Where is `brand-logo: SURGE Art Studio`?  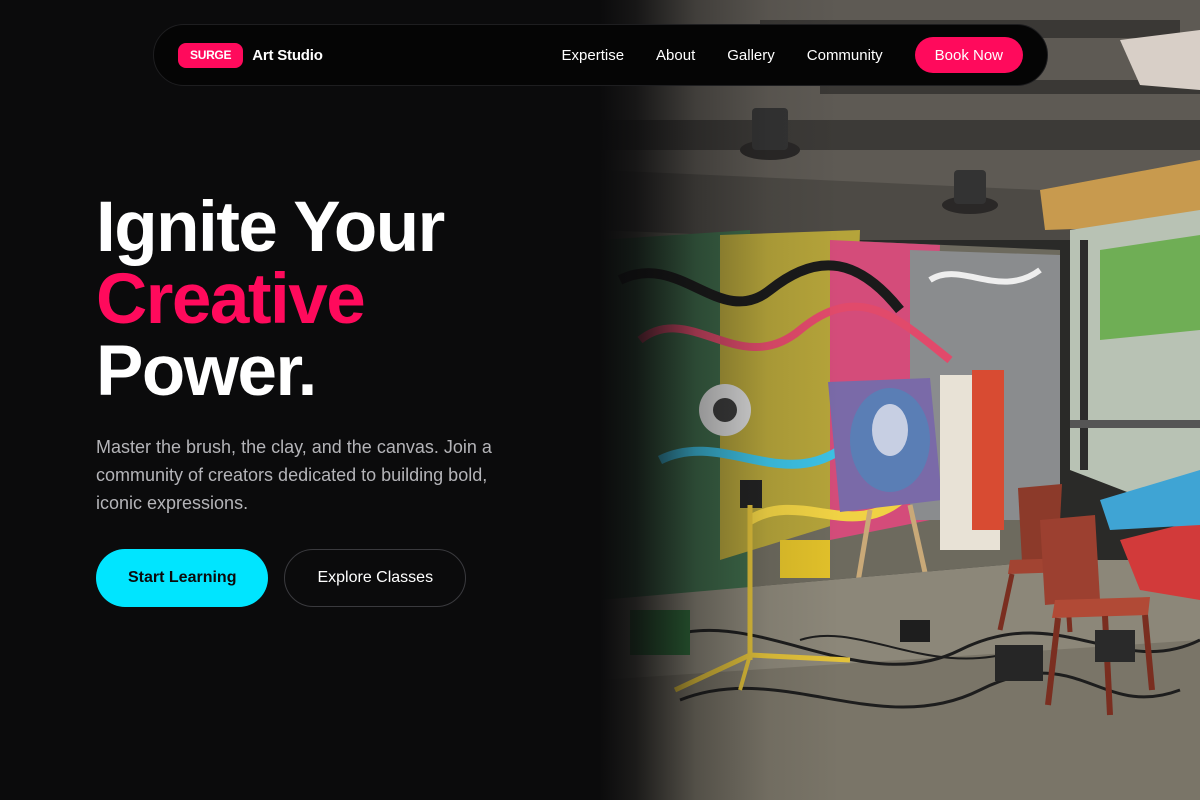
brand-logo: SURGE Art Studio is located at coordinates (250, 55).